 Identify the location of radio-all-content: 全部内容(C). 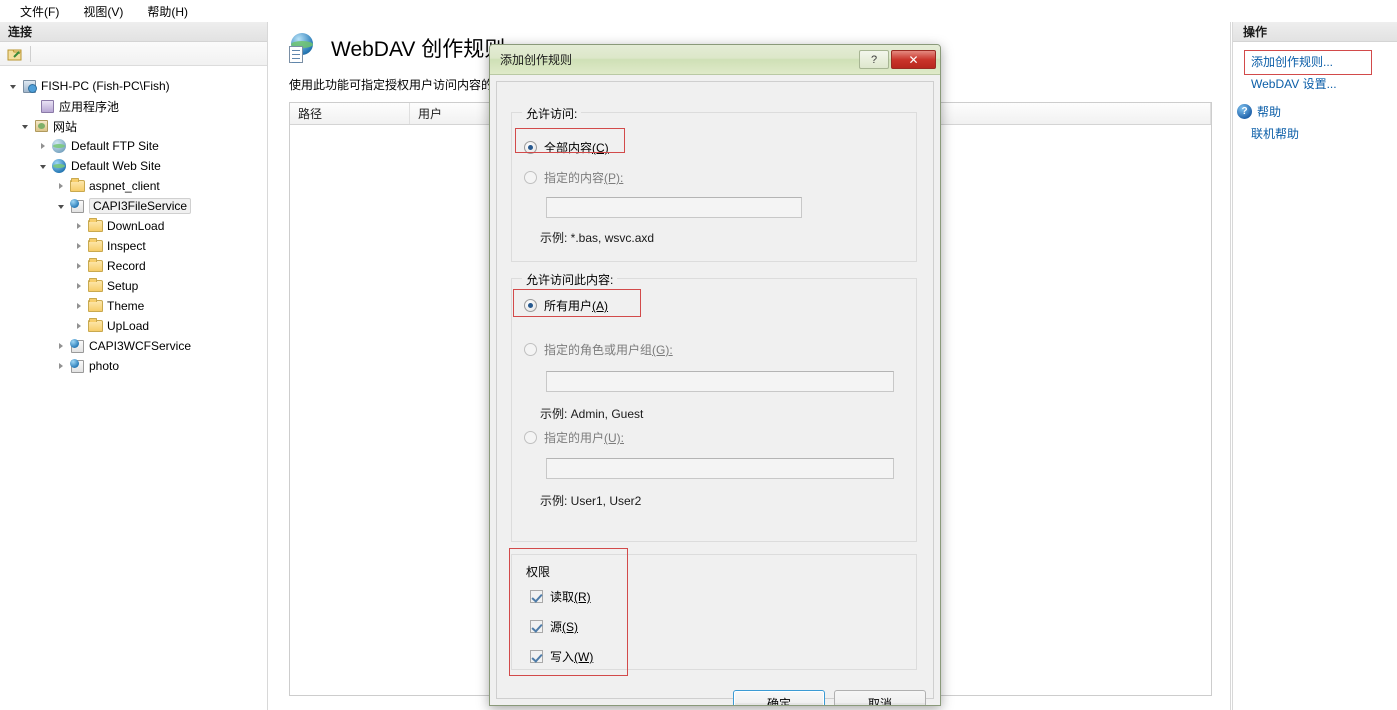
(566, 147).